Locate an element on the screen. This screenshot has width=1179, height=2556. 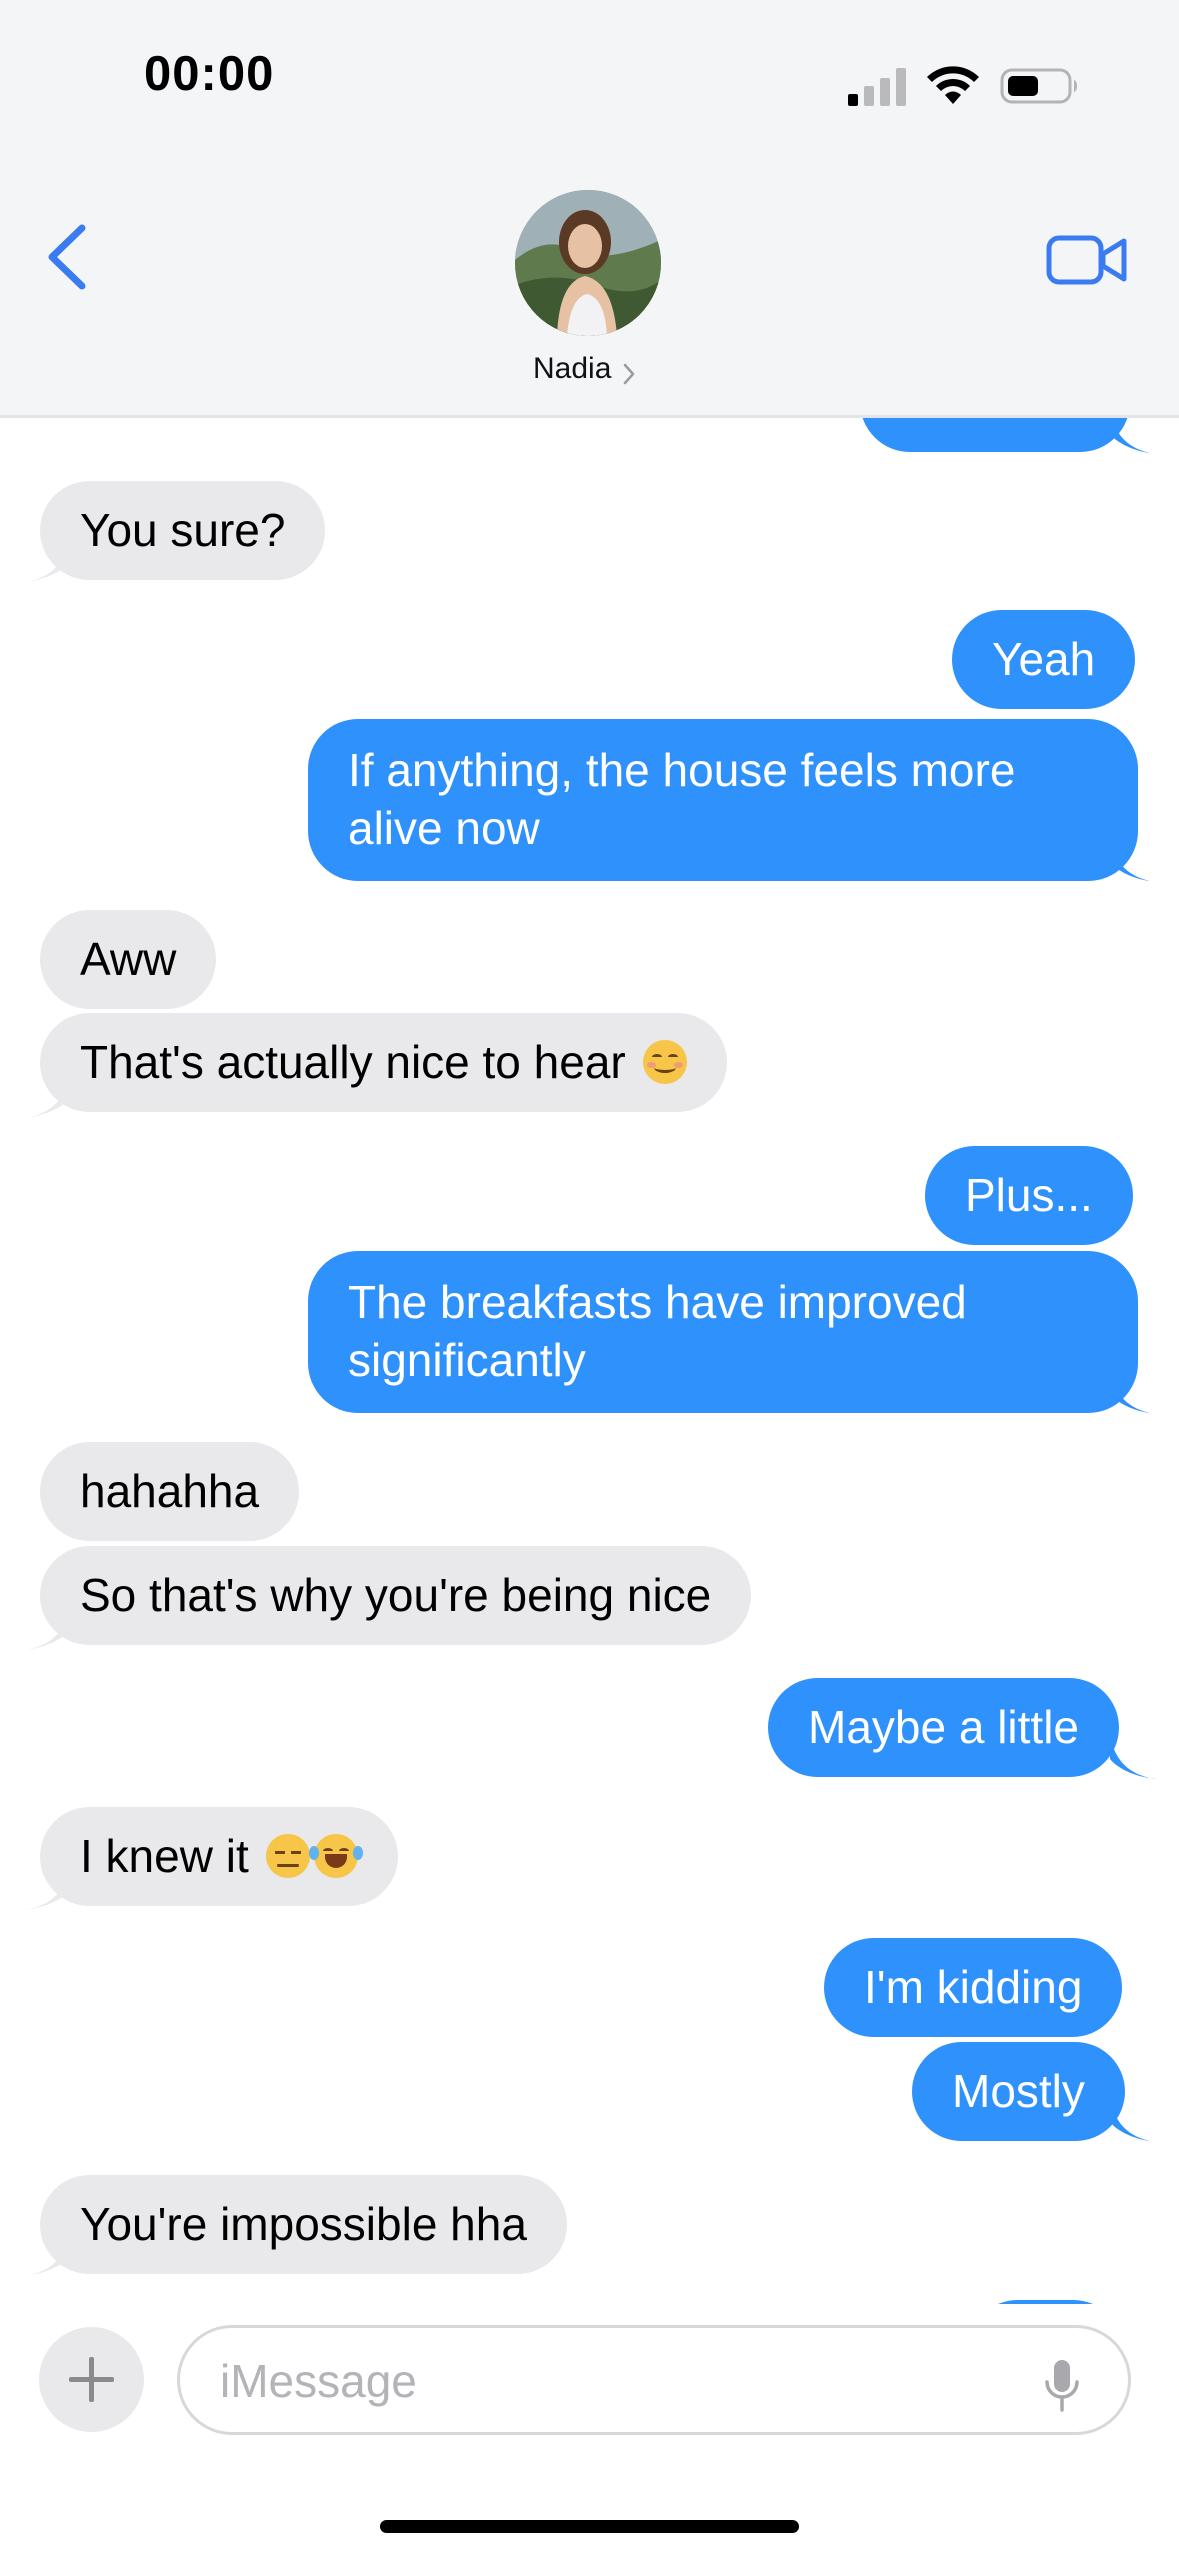
message-text: I knew it is located at coordinates (164, 1856).